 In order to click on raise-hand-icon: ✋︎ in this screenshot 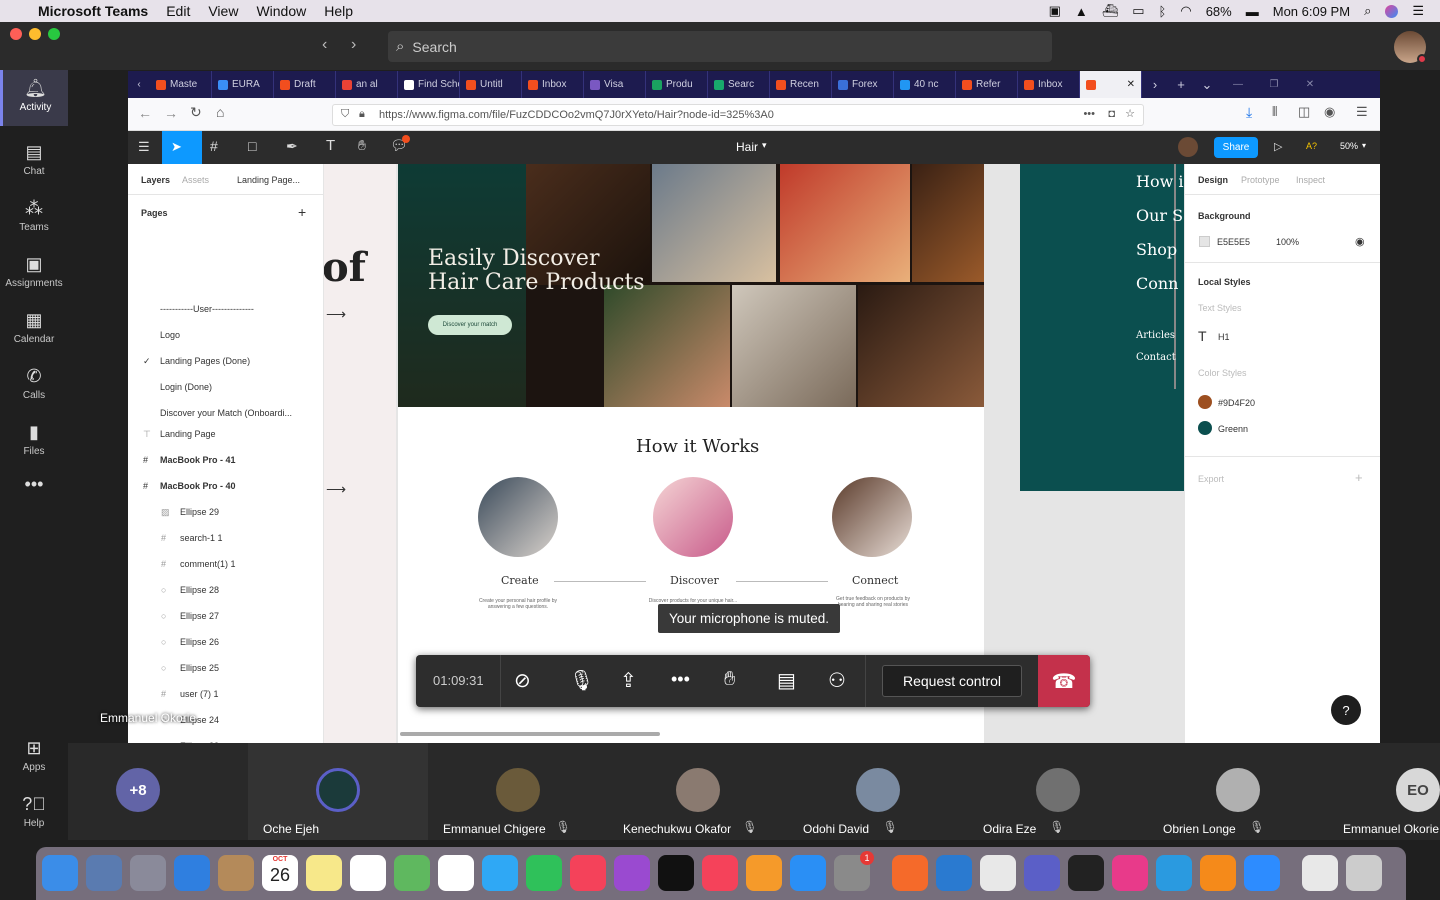, I will do `click(729, 679)`.